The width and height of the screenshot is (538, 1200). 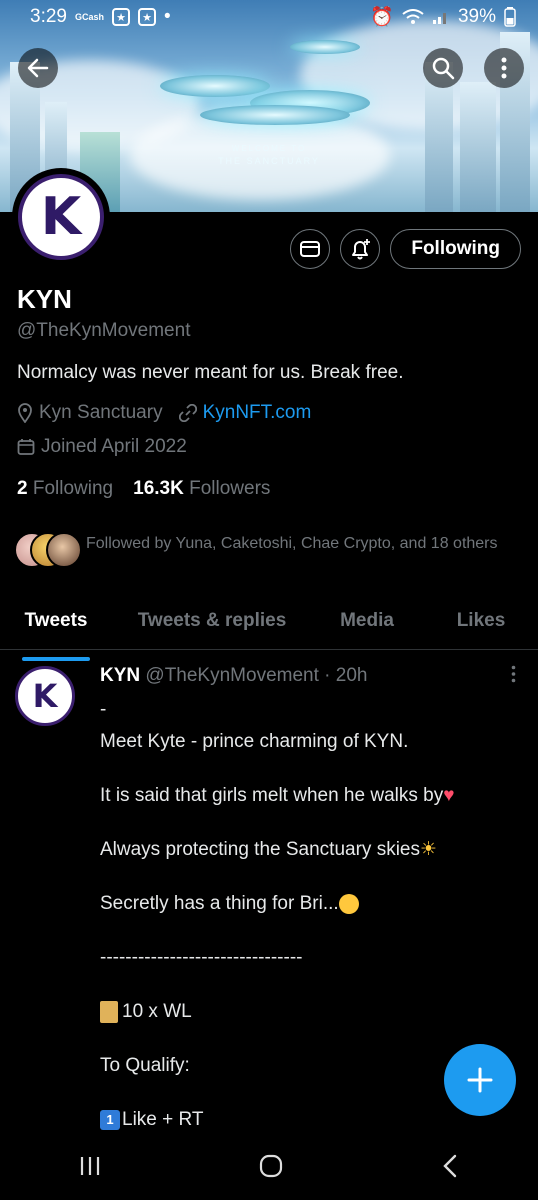 I want to click on following-count: 2, so click(x=22, y=488).